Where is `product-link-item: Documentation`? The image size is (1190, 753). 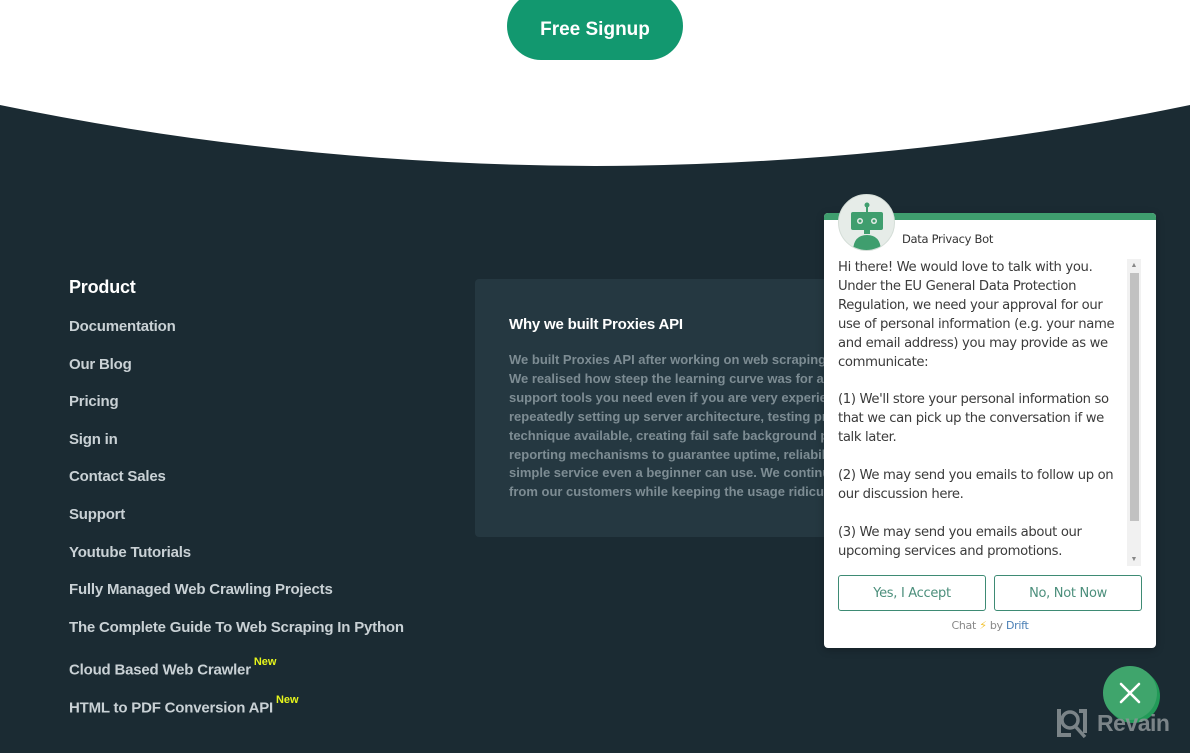 product-link-item: Documentation is located at coordinates (236, 336).